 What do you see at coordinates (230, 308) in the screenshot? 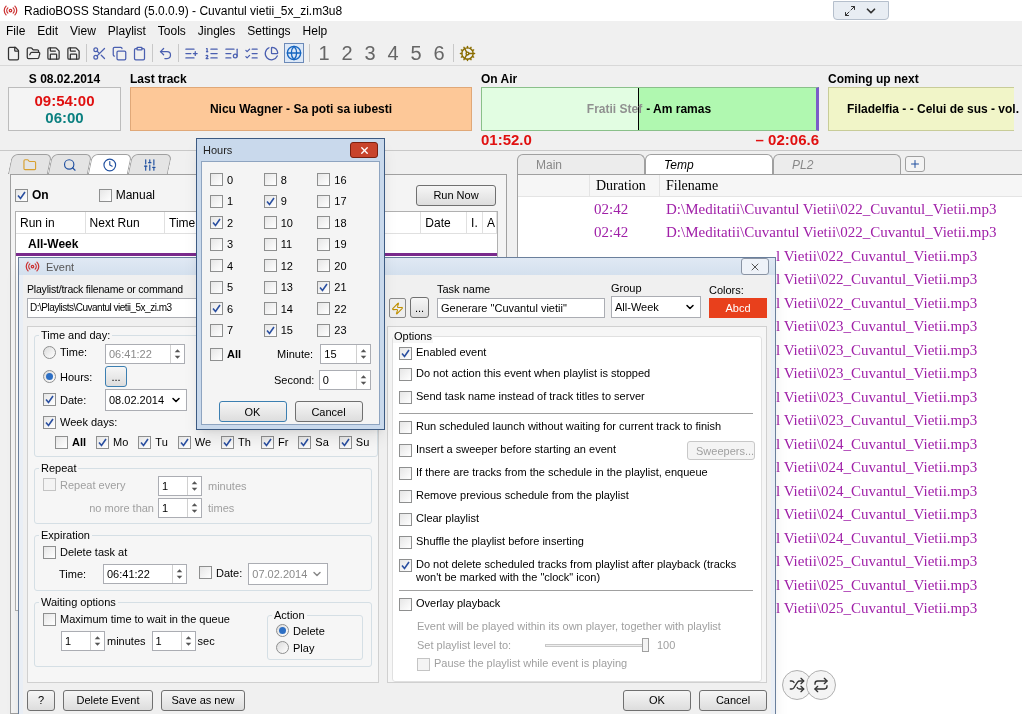
I see `hour-label: 6` at bounding box center [230, 308].